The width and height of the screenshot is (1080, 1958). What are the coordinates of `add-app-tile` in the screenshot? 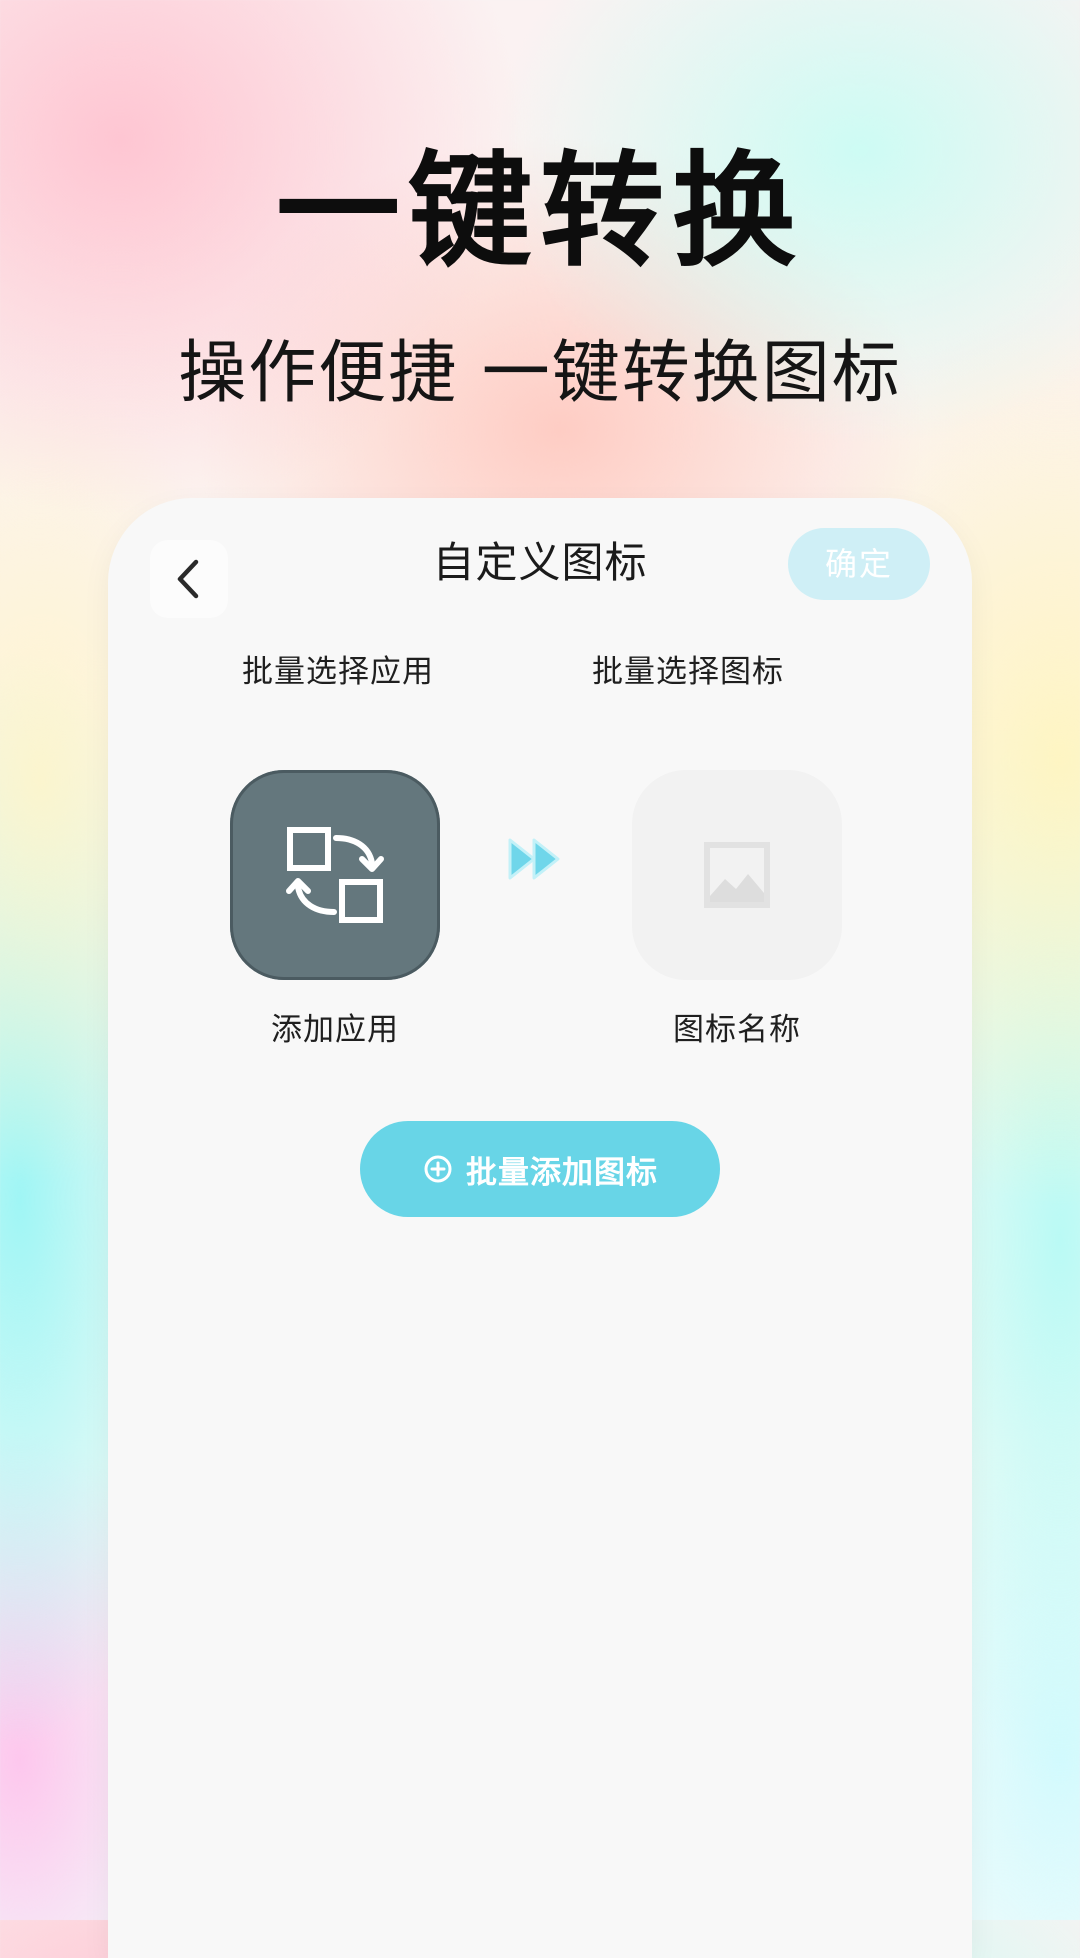 It's located at (335, 875).